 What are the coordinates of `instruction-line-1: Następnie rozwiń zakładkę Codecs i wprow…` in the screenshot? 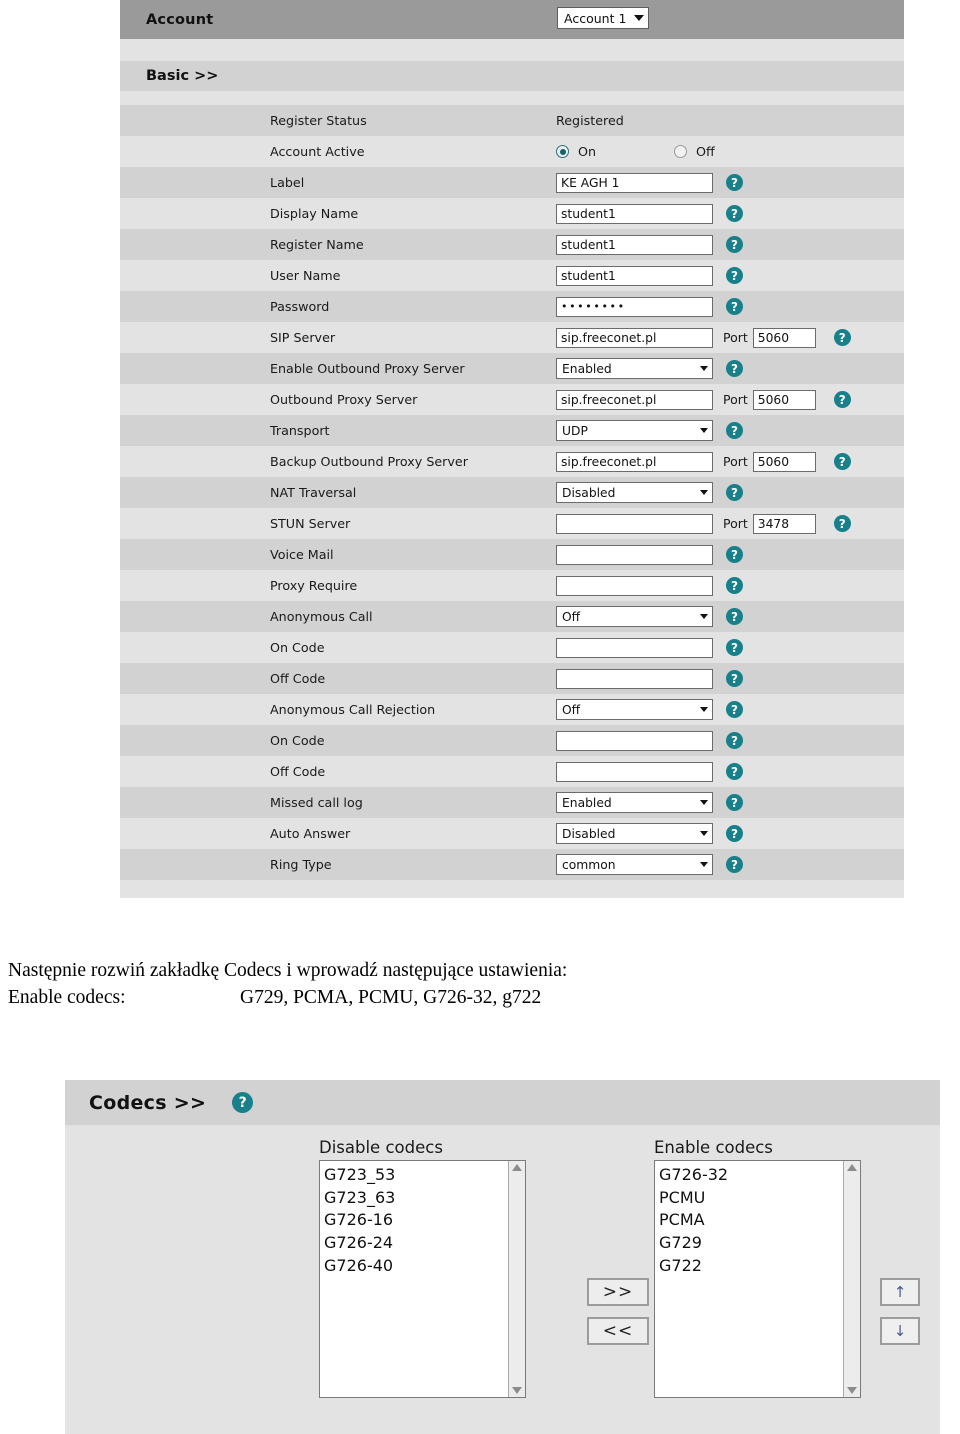 It's located at (288, 970).